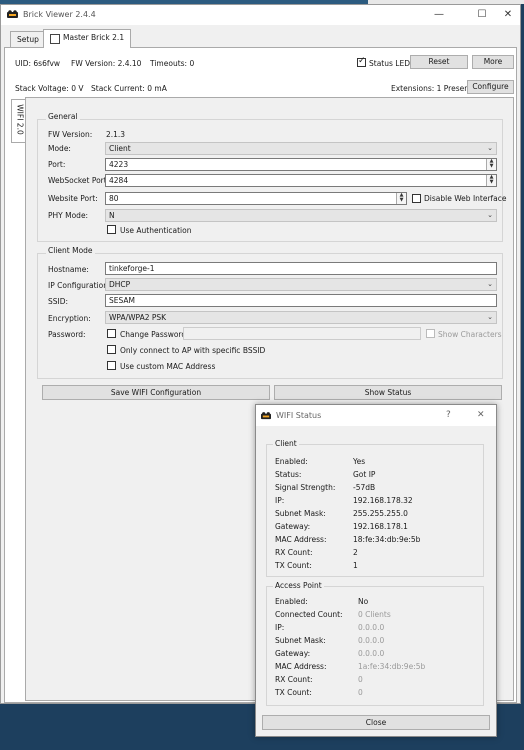 The height and width of the screenshot is (750, 524). Describe the element at coordinates (481, 415) in the screenshot. I see `dialog-close-icon: ✕` at that location.